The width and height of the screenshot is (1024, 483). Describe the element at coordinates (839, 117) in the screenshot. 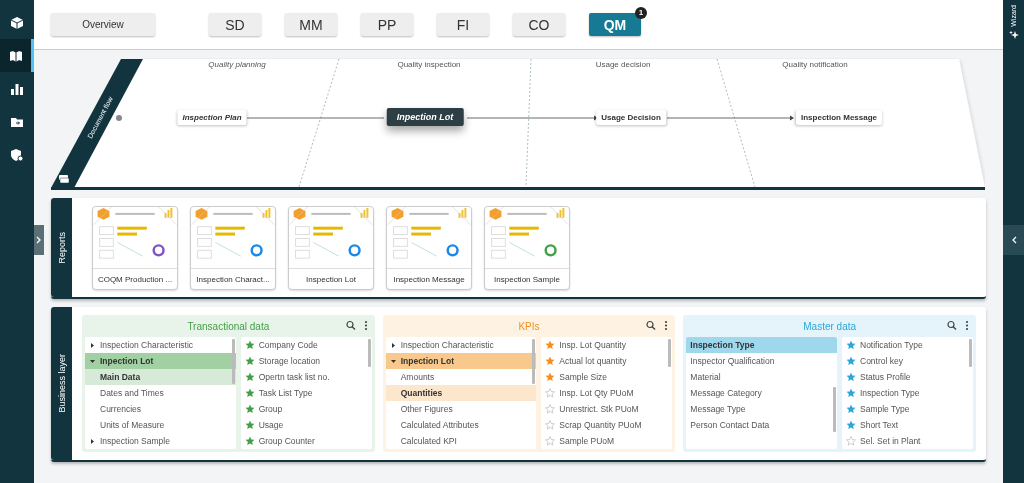

I see `flow-node: Inspection Message` at that location.